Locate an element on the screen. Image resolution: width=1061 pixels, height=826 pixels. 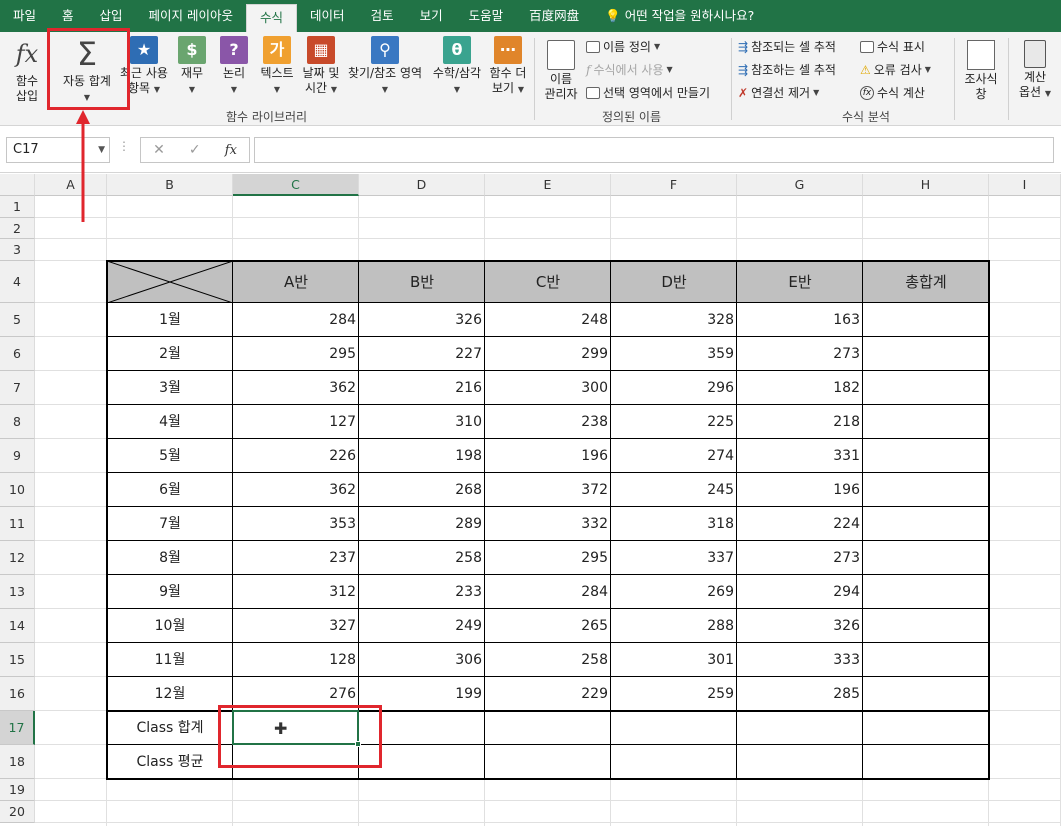
create-from-selection-button: 선택 영역에서 만들기 is located at coordinates (648, 92).